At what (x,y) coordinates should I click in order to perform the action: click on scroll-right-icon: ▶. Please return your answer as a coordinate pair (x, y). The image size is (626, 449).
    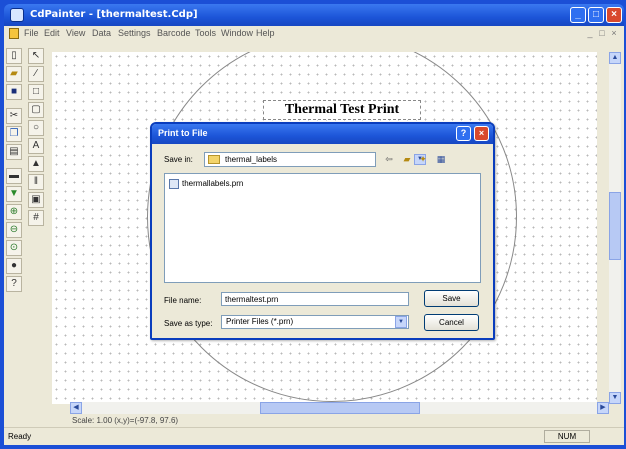
    Looking at the image, I should click on (603, 408).